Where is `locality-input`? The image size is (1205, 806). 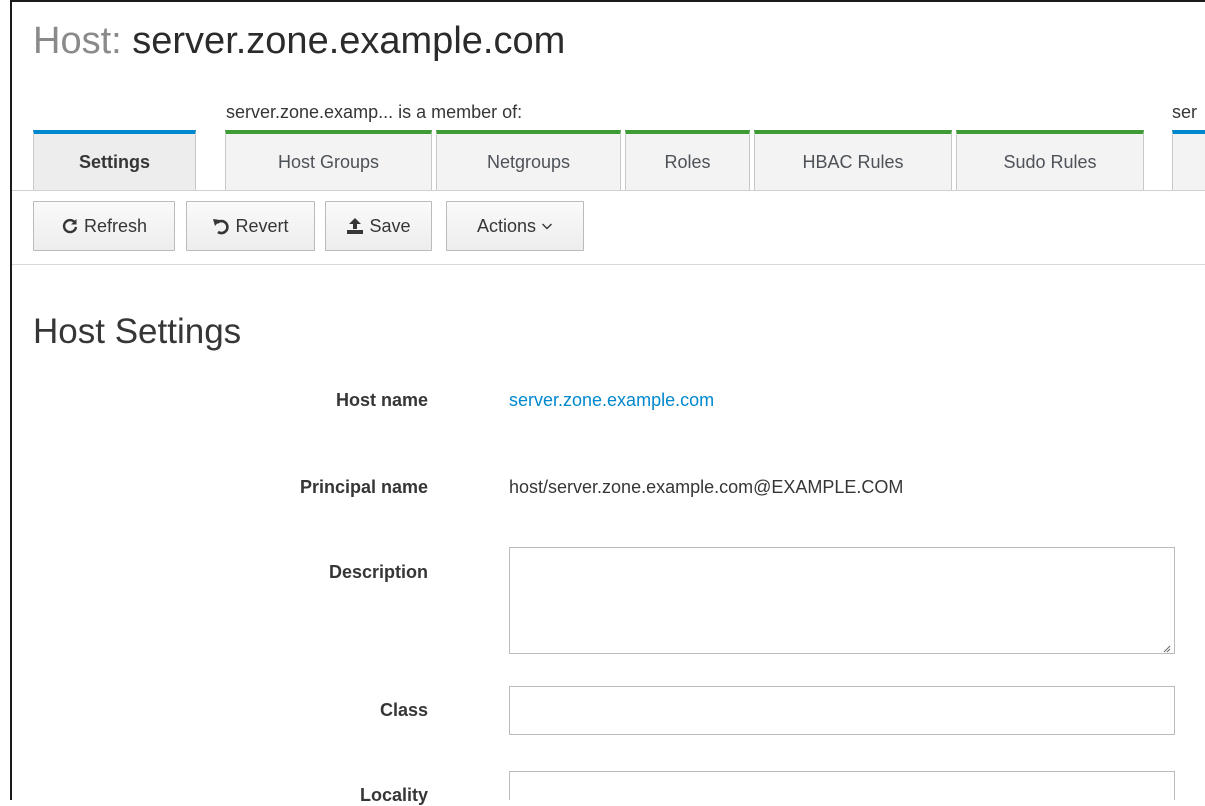 locality-input is located at coordinates (842, 785).